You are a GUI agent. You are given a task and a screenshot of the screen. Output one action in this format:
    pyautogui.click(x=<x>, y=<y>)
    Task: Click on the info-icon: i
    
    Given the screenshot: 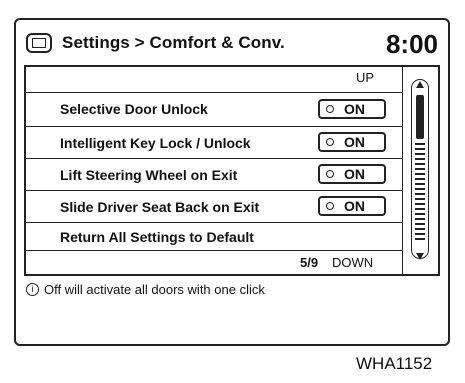 What is the action you would take?
    pyautogui.click(x=32, y=289)
    